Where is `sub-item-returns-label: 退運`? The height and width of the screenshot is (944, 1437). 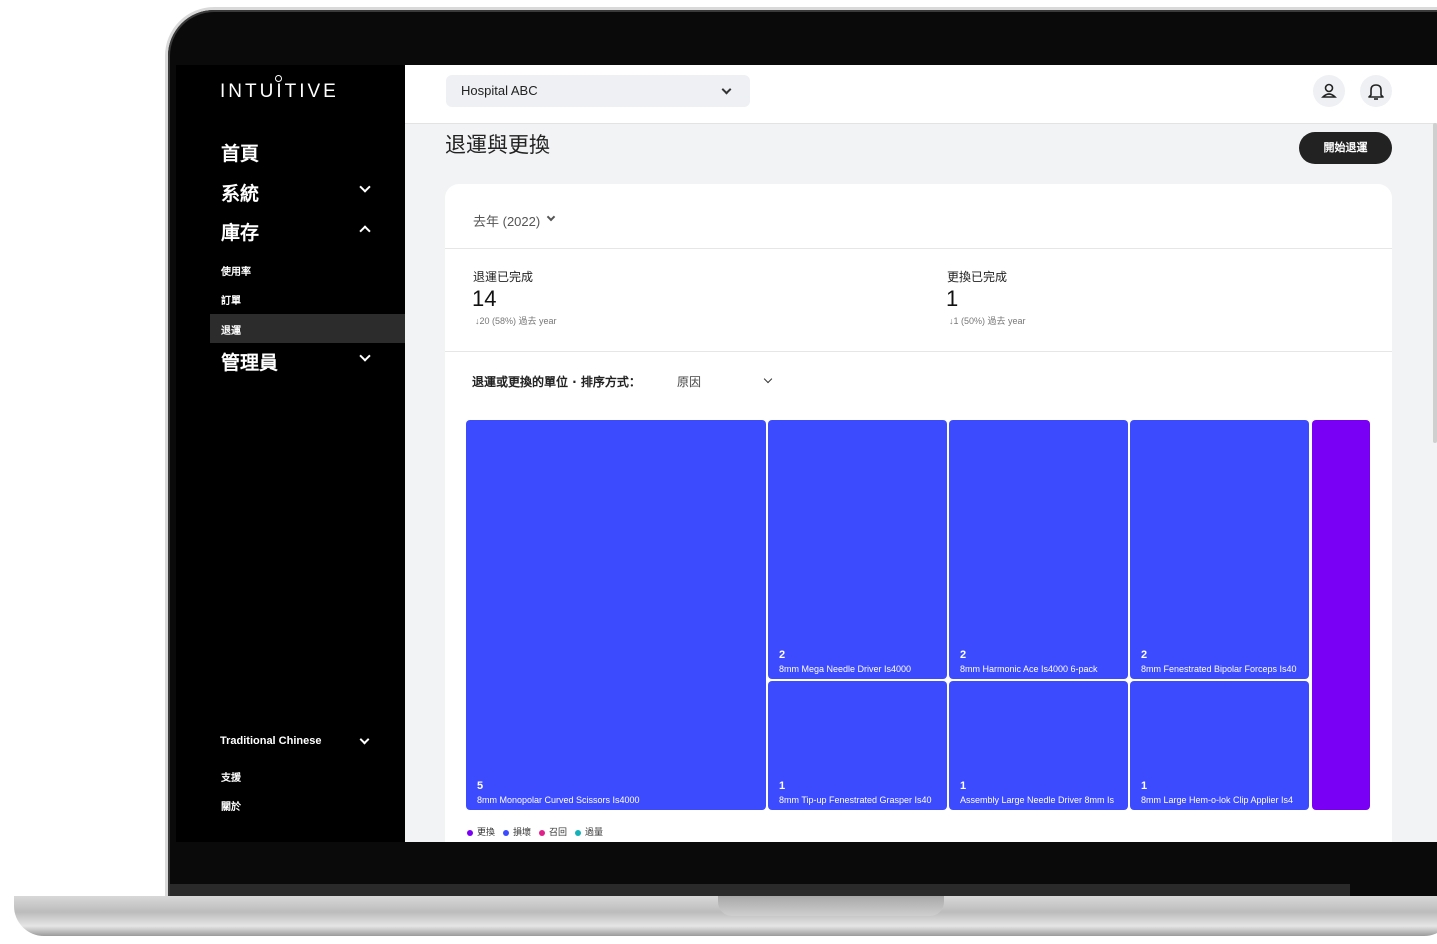
sub-item-returns-label: 退運 is located at coordinates (231, 331).